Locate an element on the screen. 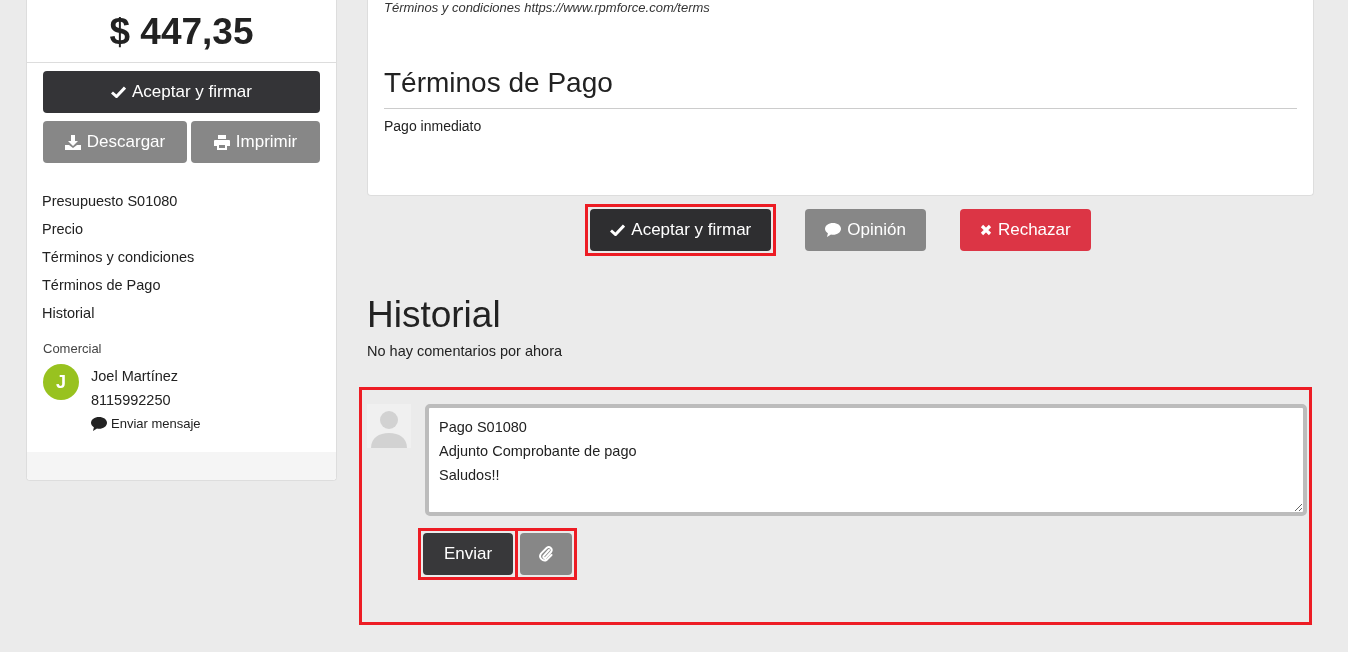  nav-link: Historial is located at coordinates (181, 313).